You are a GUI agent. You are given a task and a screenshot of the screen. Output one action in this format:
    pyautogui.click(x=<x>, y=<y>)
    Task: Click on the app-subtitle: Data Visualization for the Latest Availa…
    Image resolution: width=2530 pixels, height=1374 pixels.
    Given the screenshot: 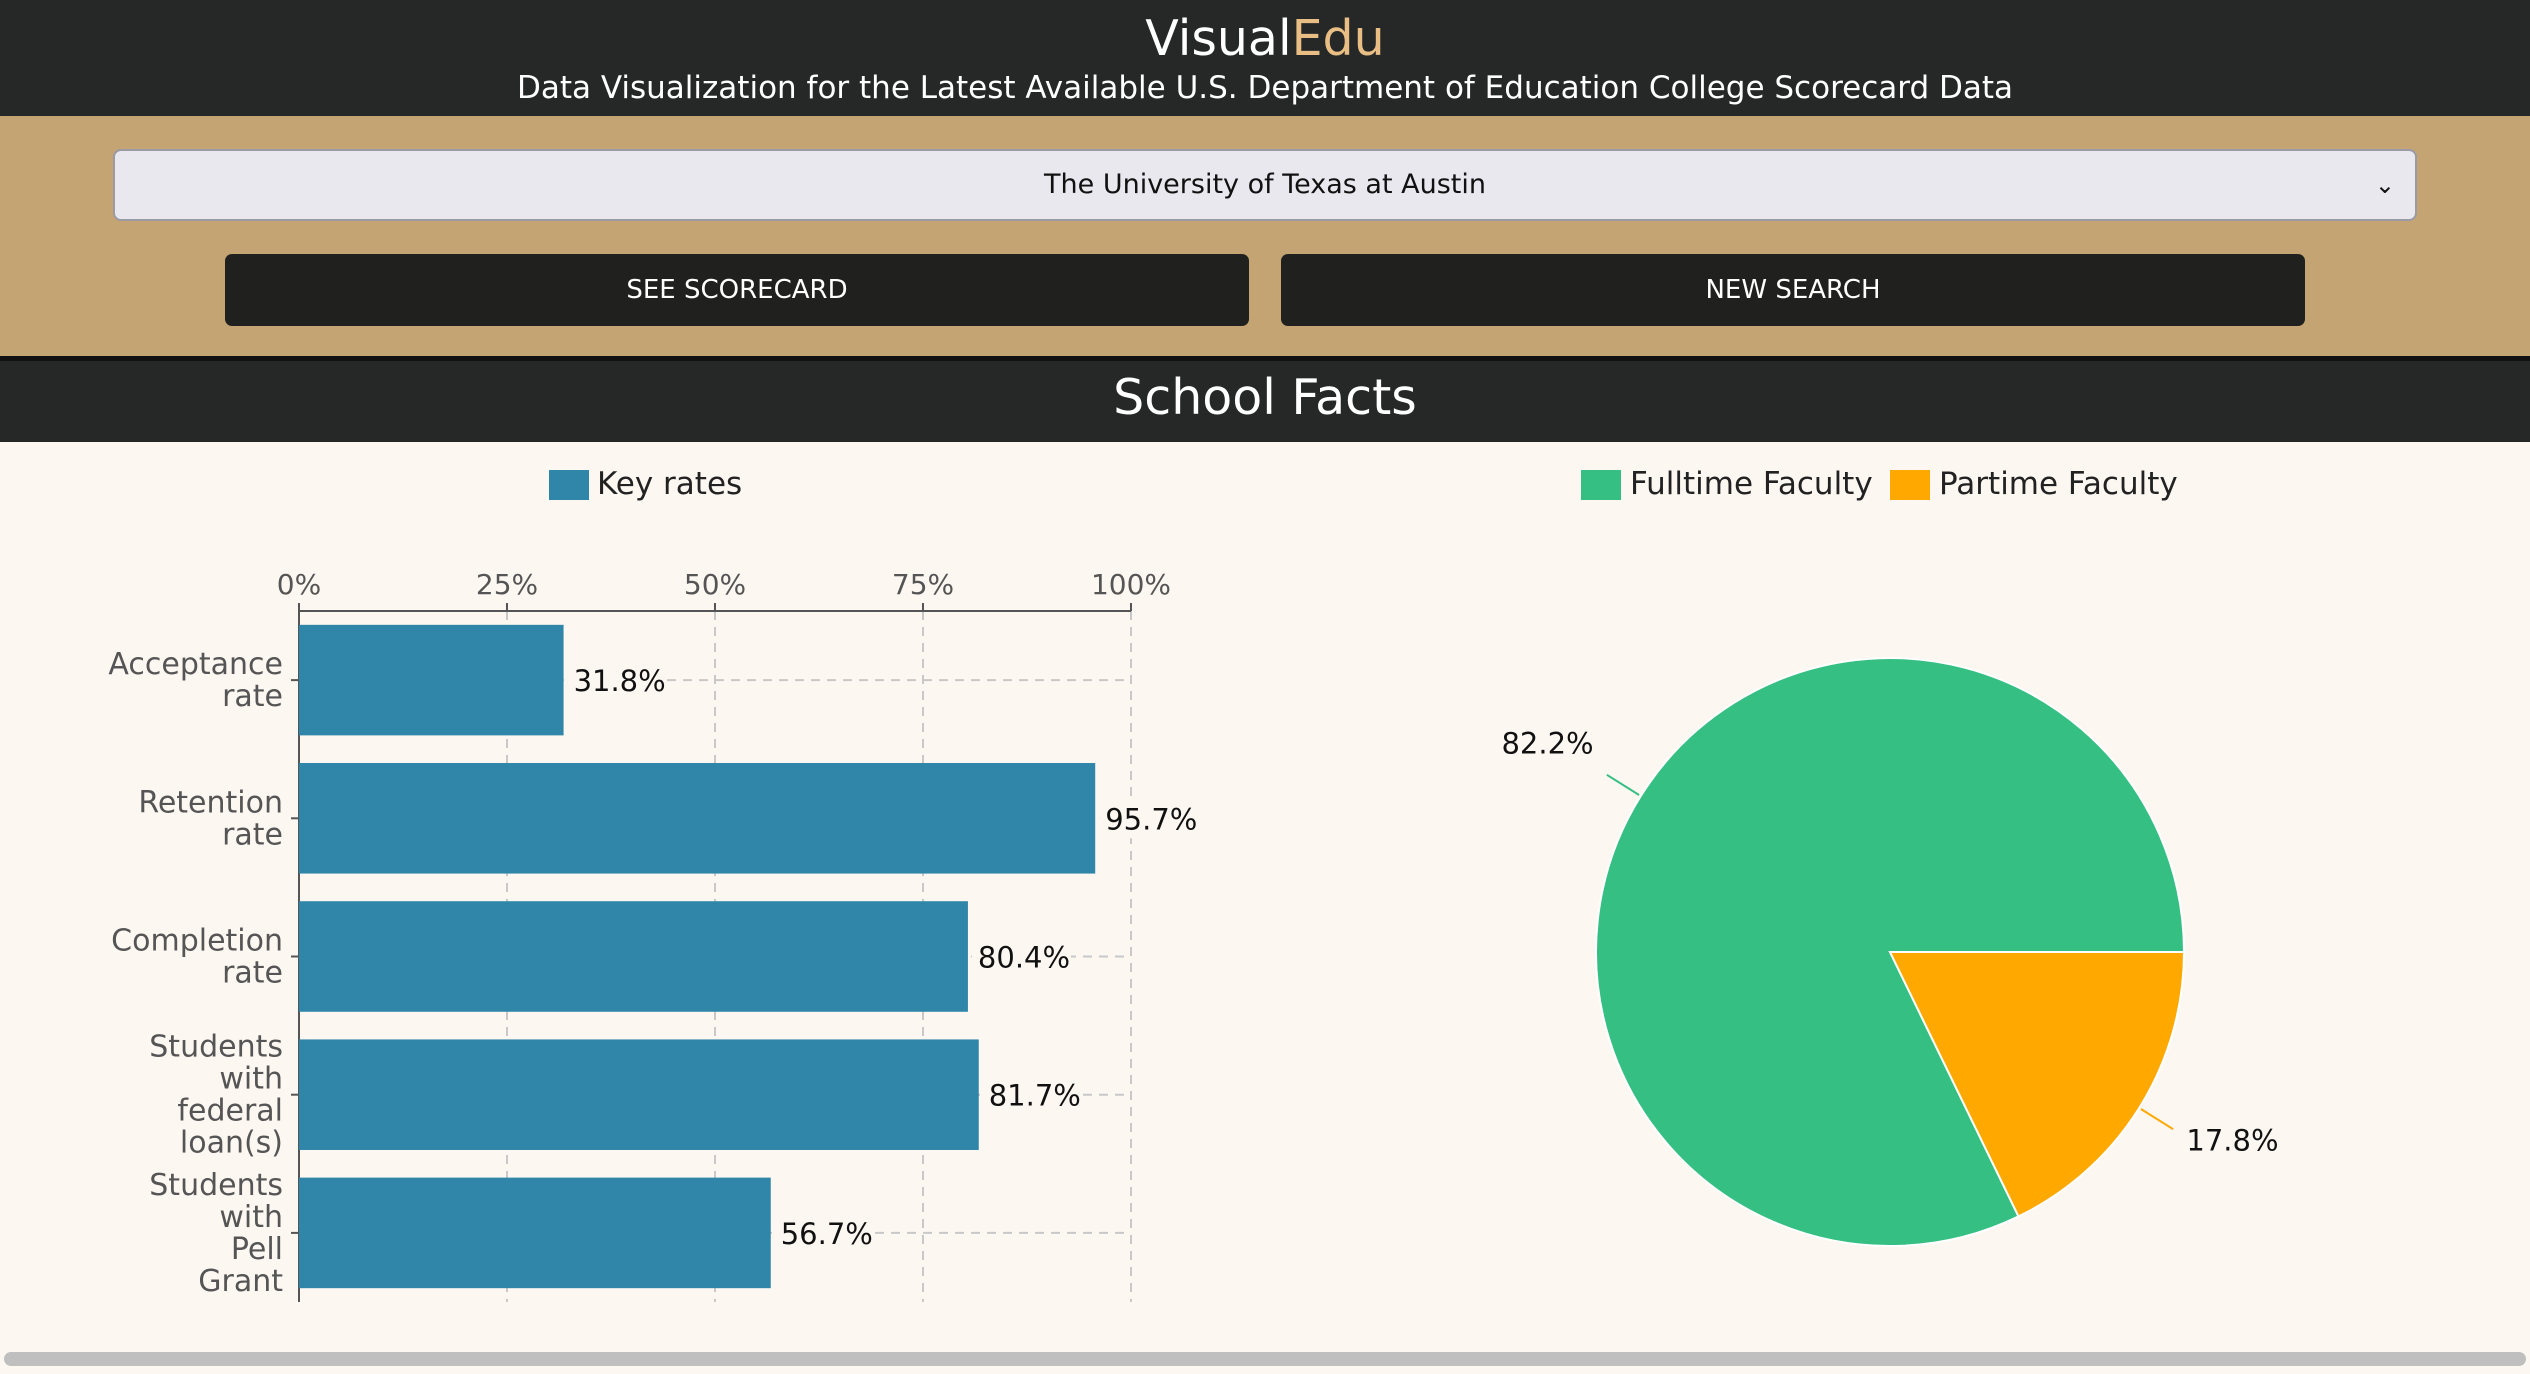 What is the action you would take?
    pyautogui.click(x=1265, y=88)
    